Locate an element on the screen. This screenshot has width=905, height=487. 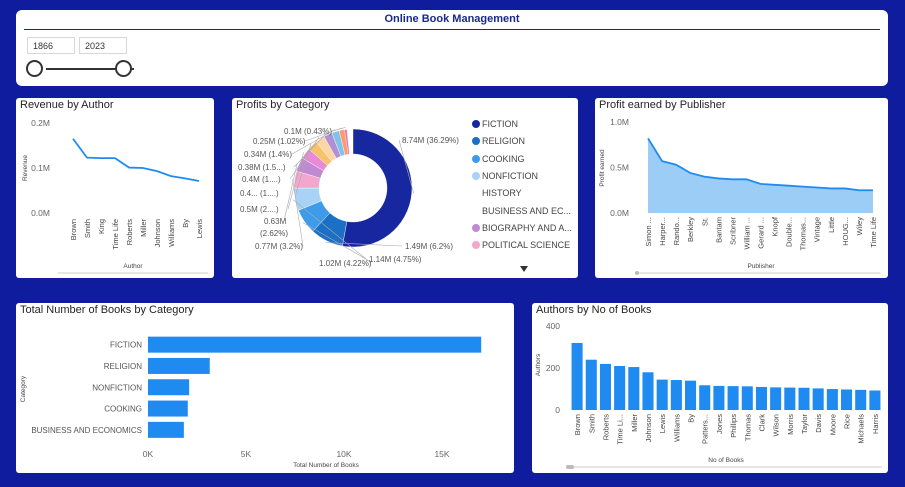
revenue-line is located at coordinates (136, 160).